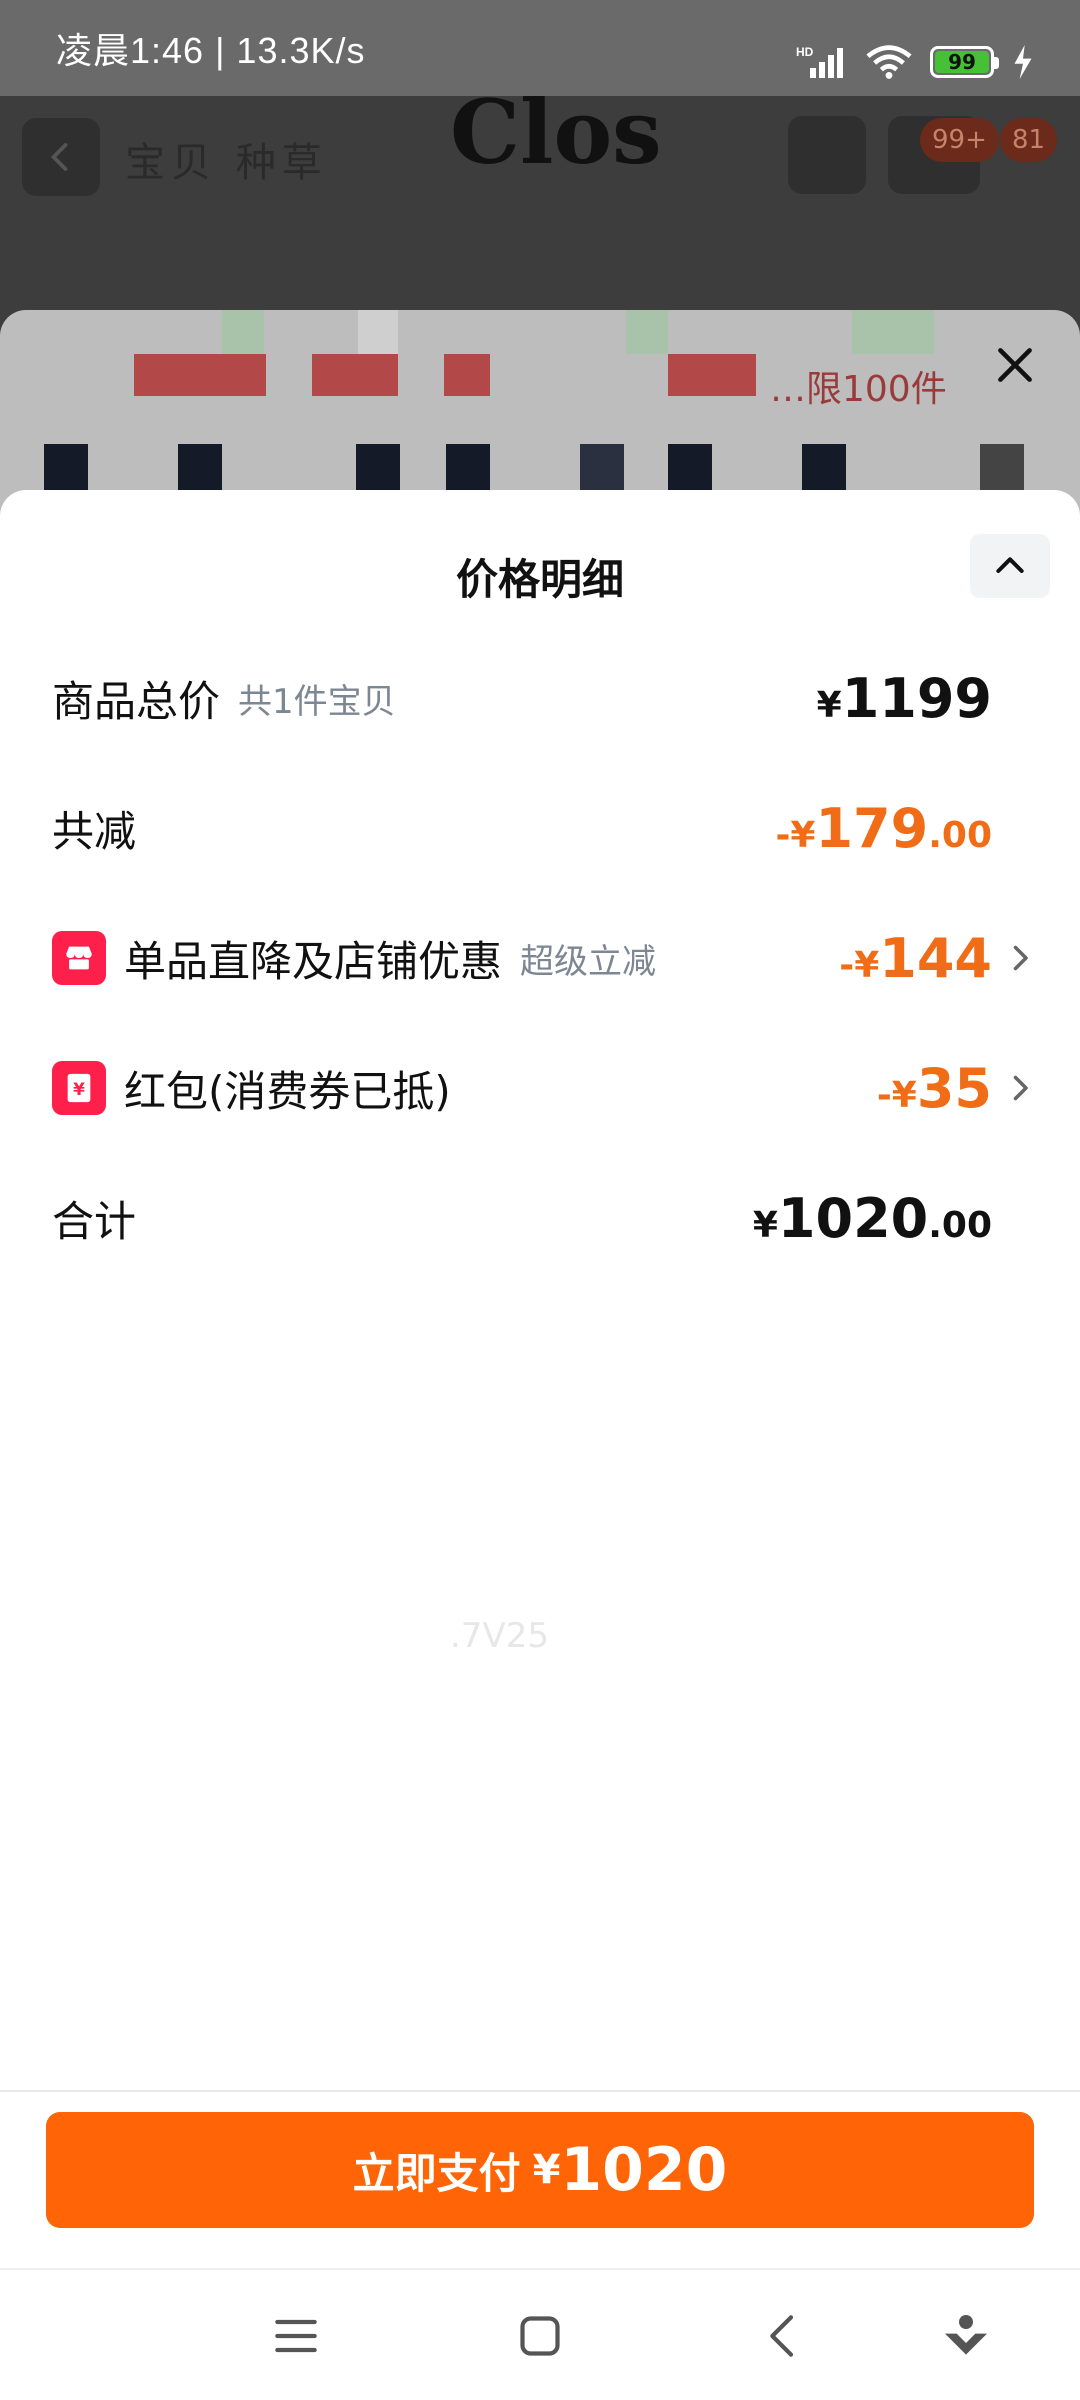 This screenshot has width=1080, height=2400. I want to click on bg-share-button, so click(827, 155).